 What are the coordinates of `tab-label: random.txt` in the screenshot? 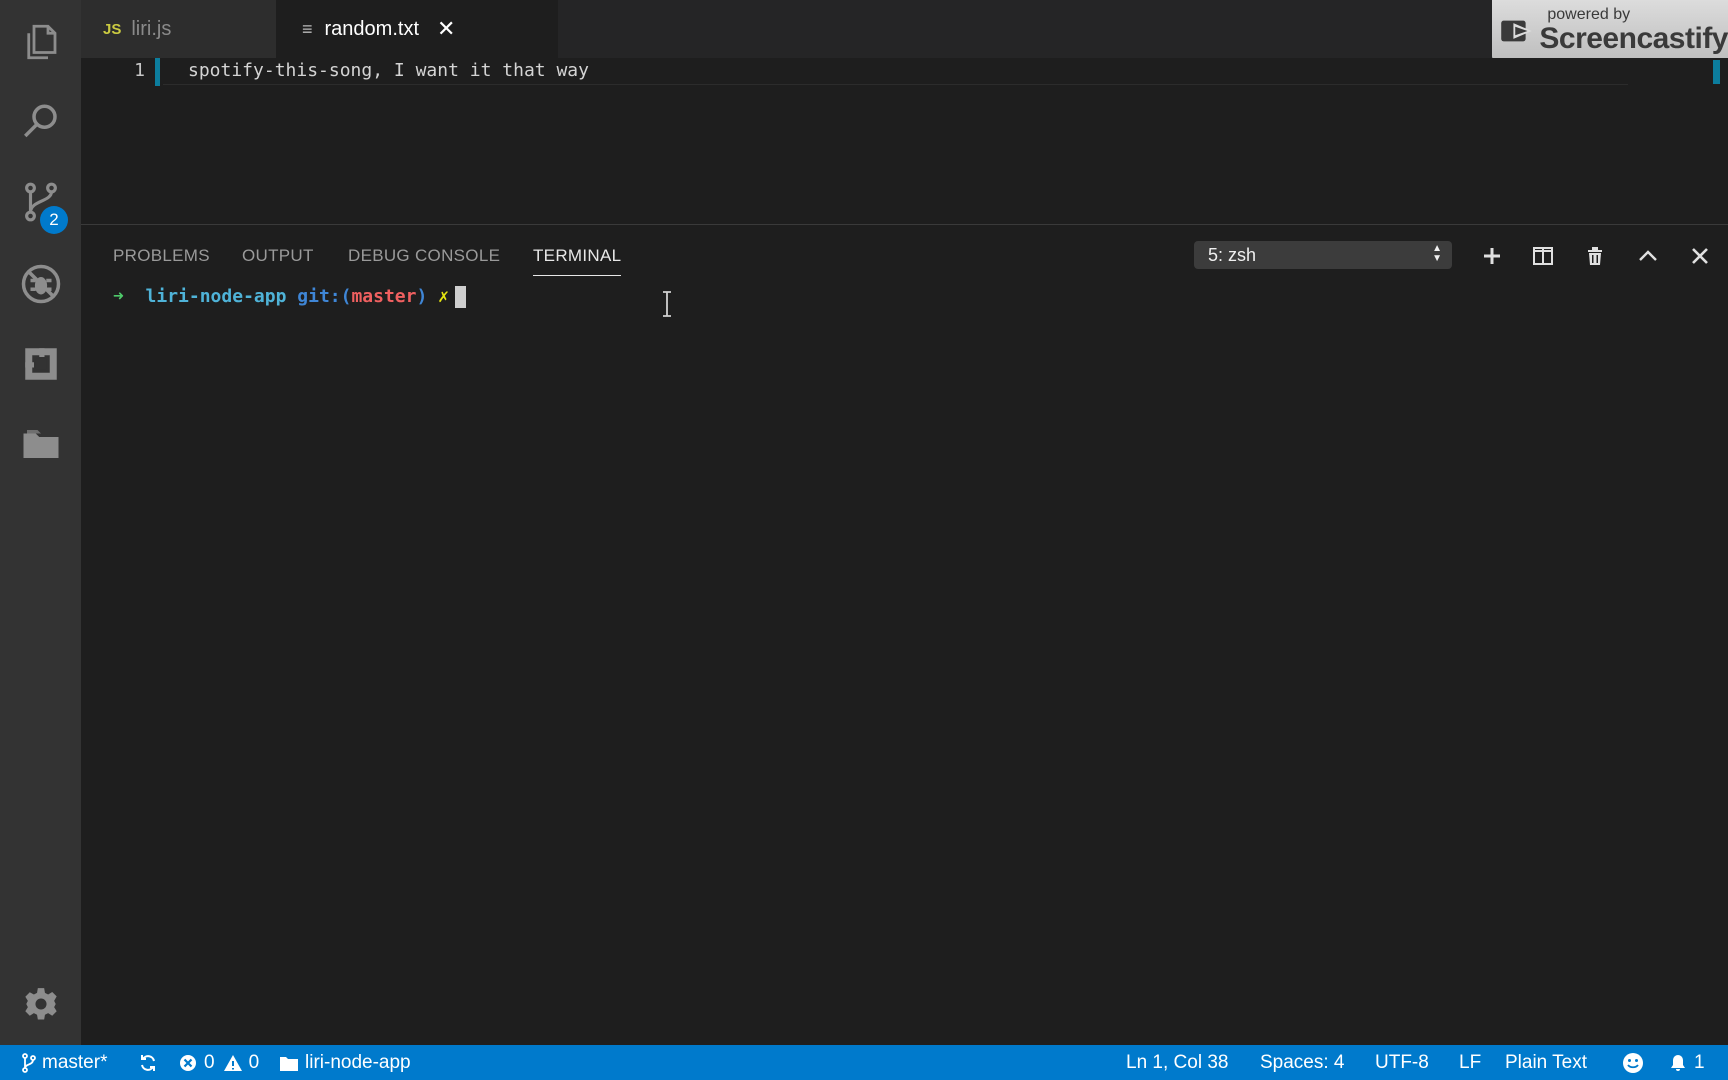 It's located at (371, 28).